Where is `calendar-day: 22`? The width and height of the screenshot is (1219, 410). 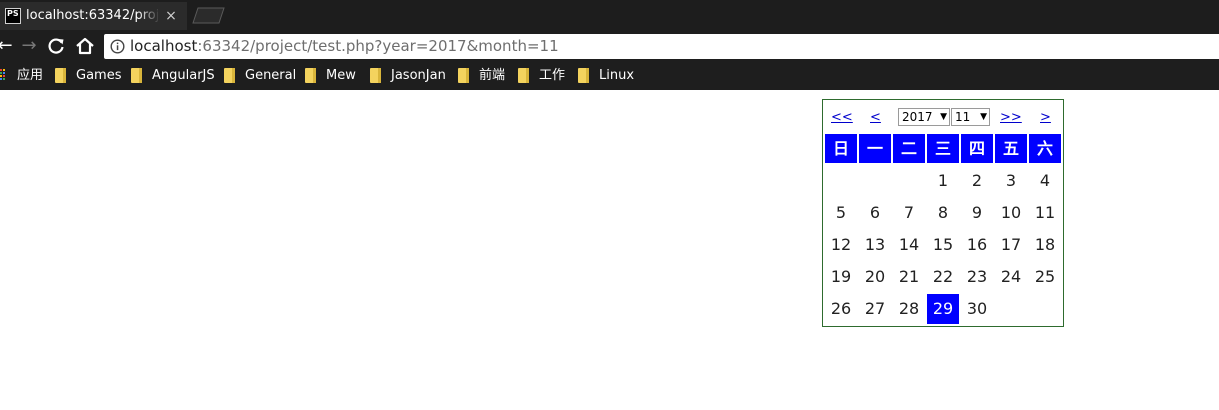 calendar-day: 22 is located at coordinates (943, 277).